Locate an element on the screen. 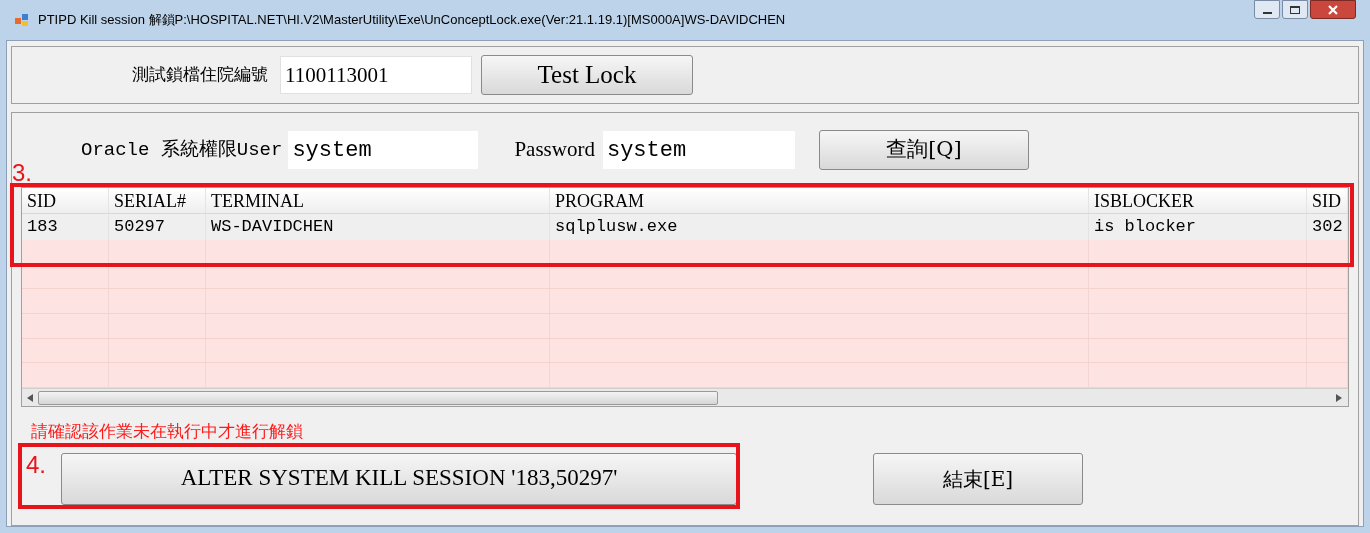 This screenshot has height=533, width=1370. horizontal-scrollbar is located at coordinates (685, 397).